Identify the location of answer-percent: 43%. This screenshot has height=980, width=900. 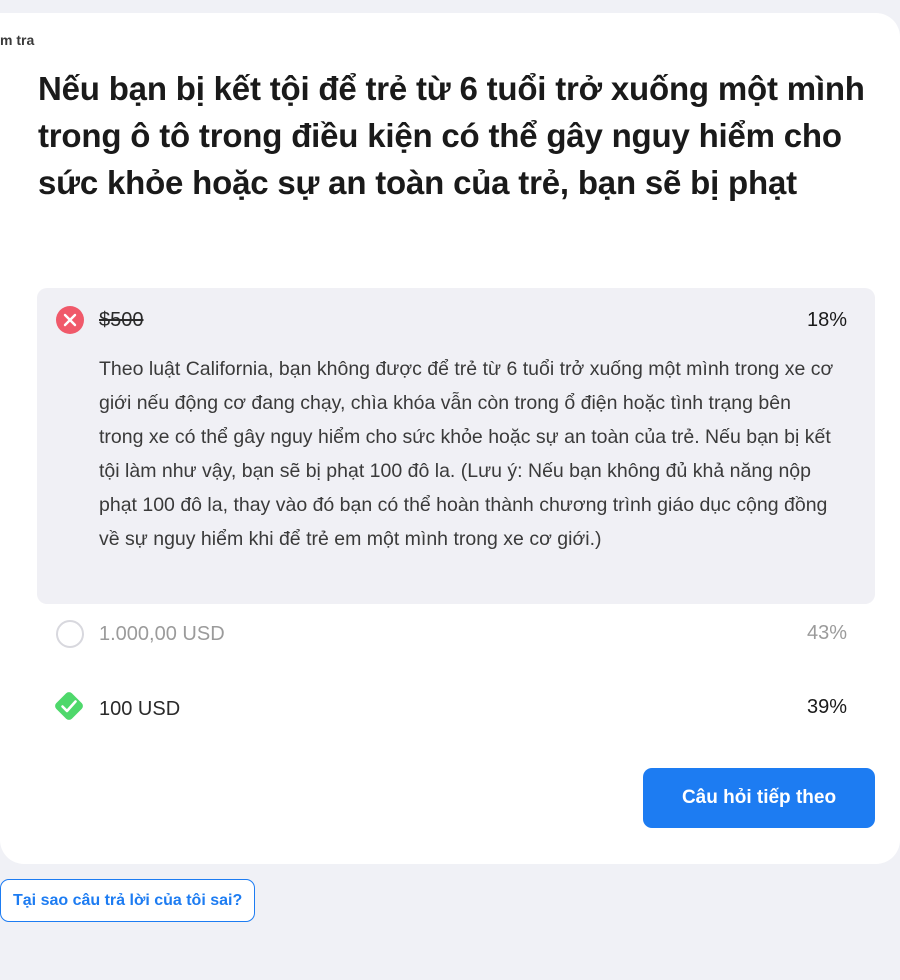
(826, 633).